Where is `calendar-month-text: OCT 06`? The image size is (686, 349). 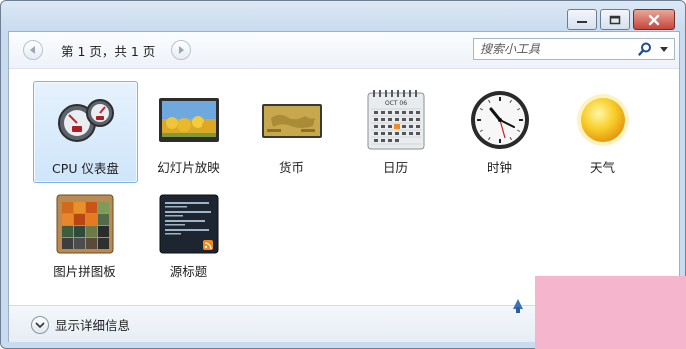 calendar-month-text: OCT 06 is located at coordinates (396, 103).